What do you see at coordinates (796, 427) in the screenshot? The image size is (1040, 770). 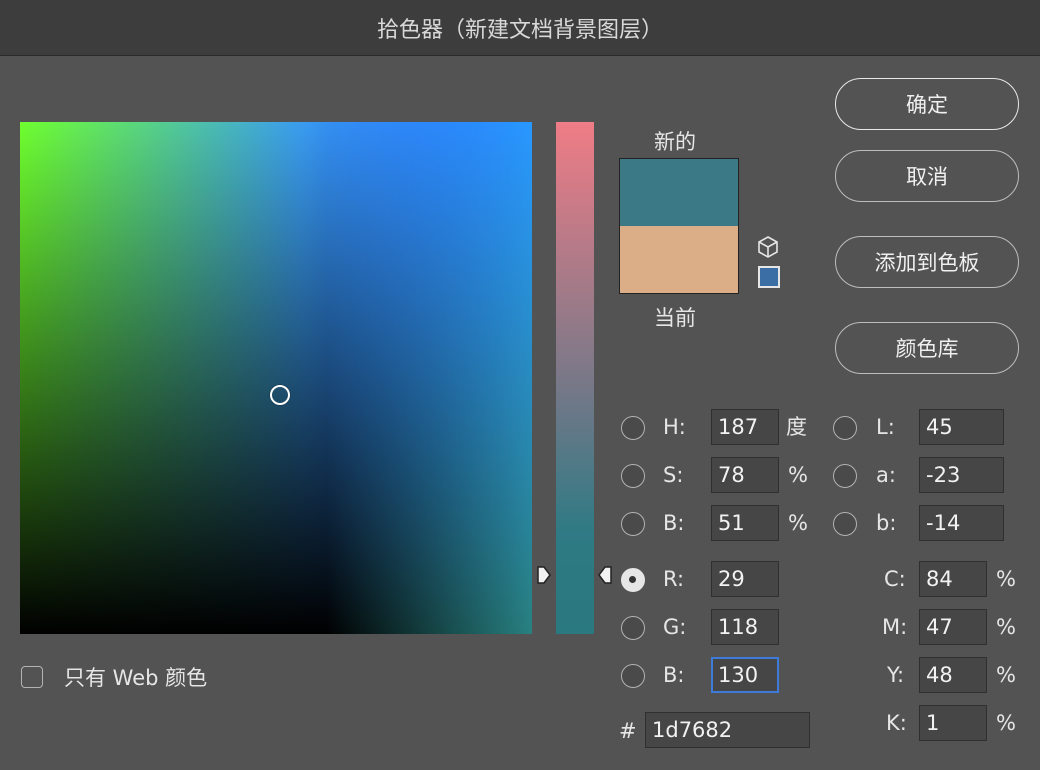 I see `hue-unit: 度` at bounding box center [796, 427].